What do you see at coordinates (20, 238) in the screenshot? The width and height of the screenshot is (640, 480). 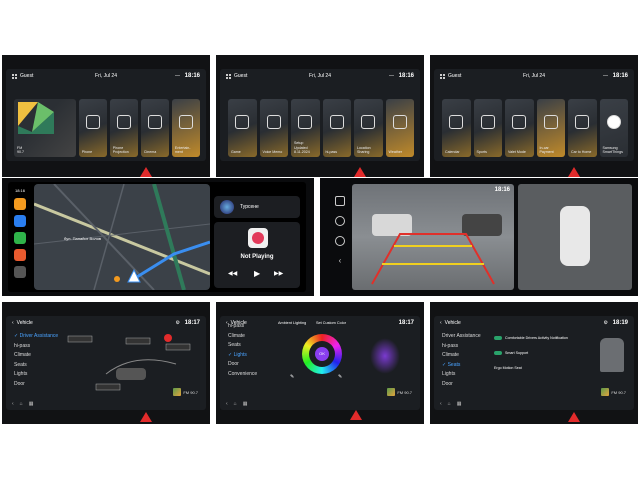 I see `phone-app-icon` at bounding box center [20, 238].